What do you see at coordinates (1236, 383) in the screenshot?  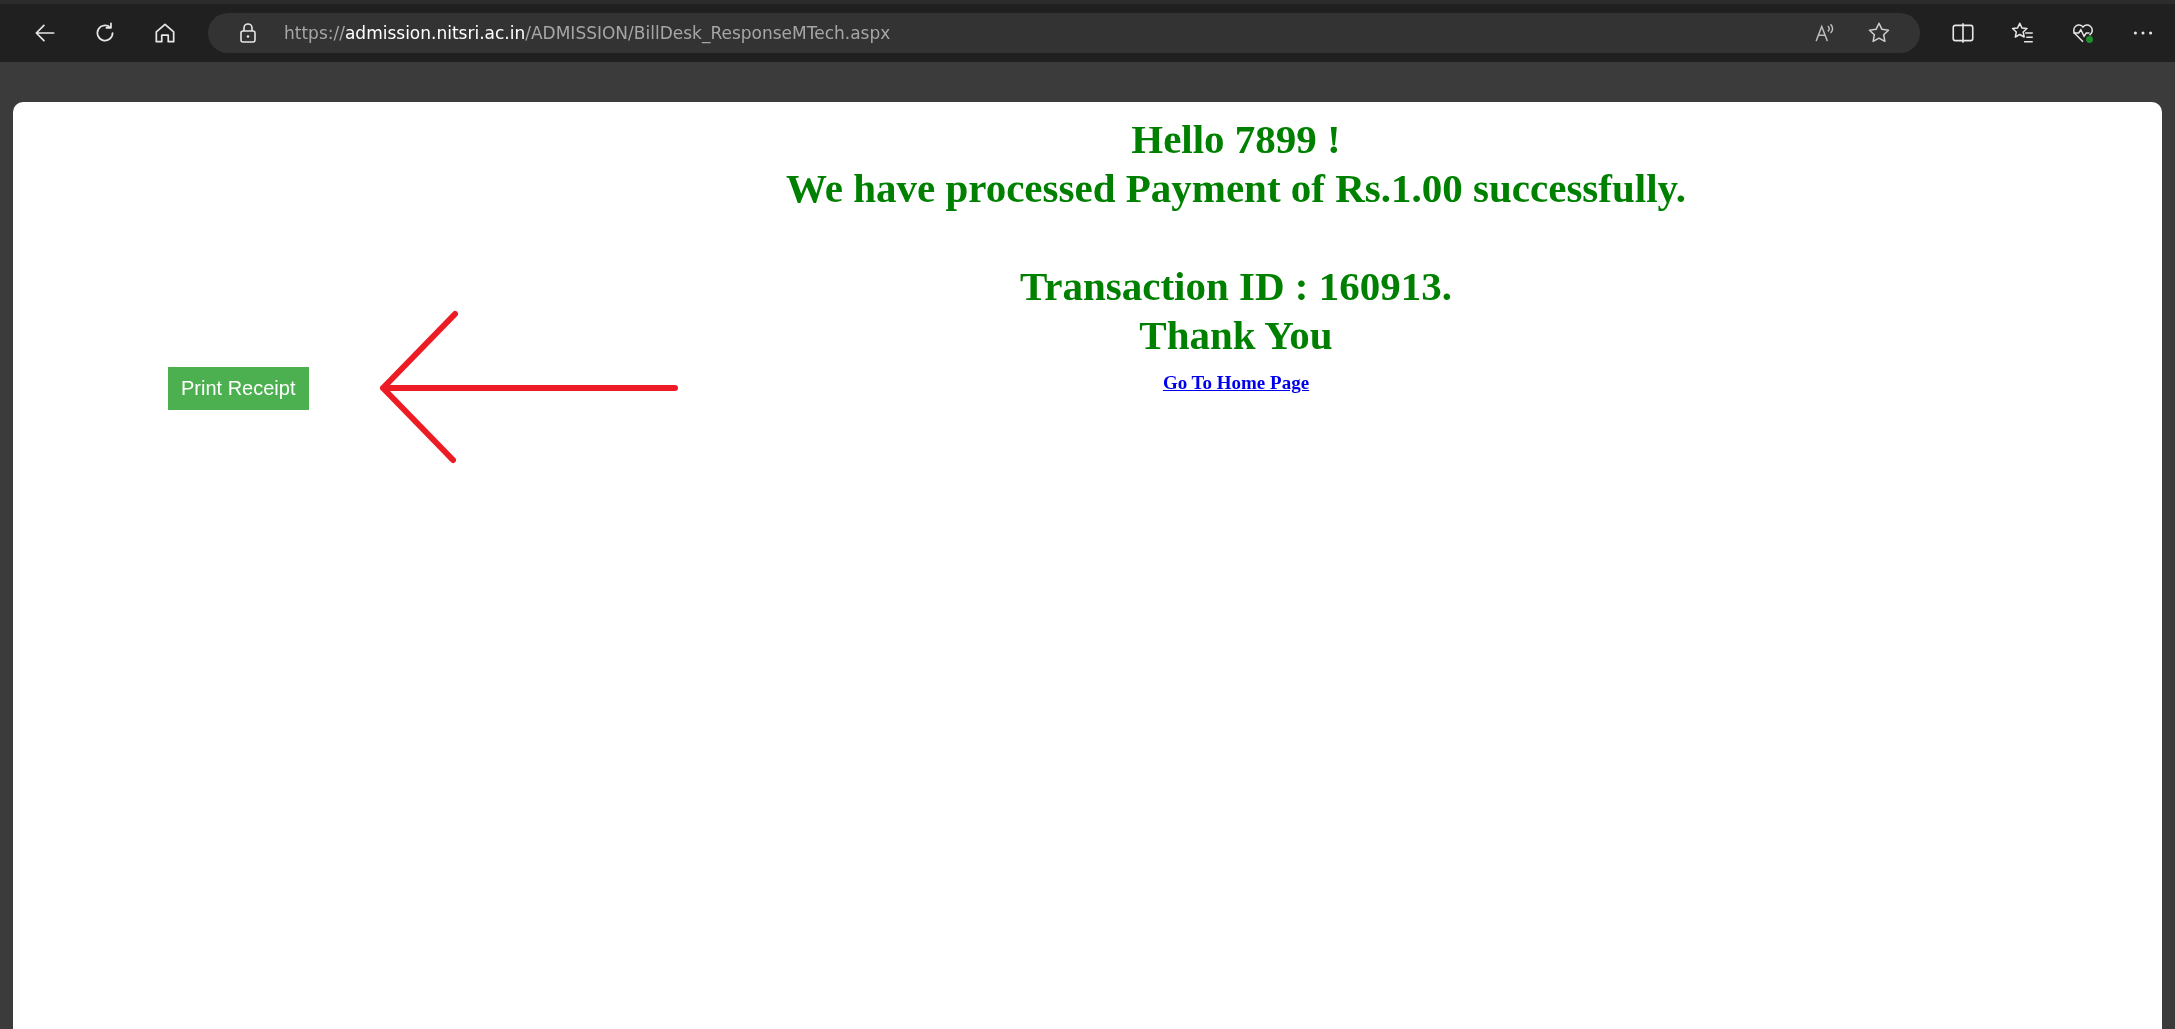 I see `home-page-link: Go To Home Page` at bounding box center [1236, 383].